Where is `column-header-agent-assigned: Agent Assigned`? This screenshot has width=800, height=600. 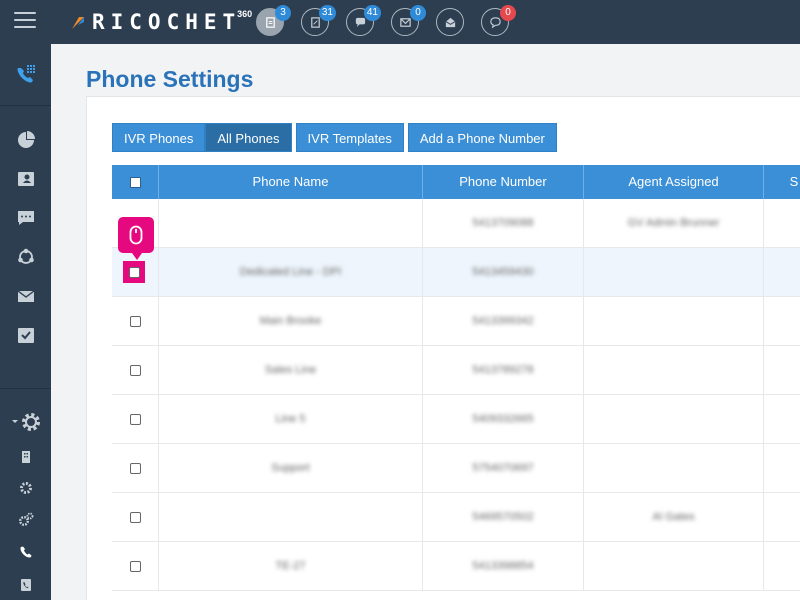 column-header-agent-assigned: Agent Assigned is located at coordinates (674, 182).